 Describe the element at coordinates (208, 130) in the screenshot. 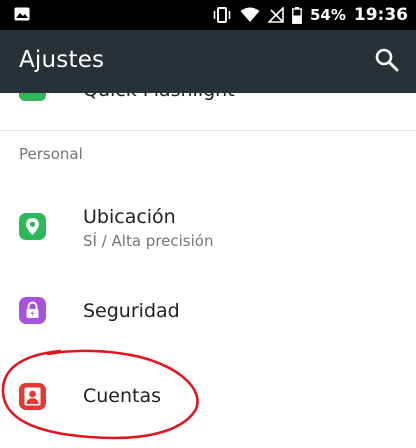

I see `divider` at that location.